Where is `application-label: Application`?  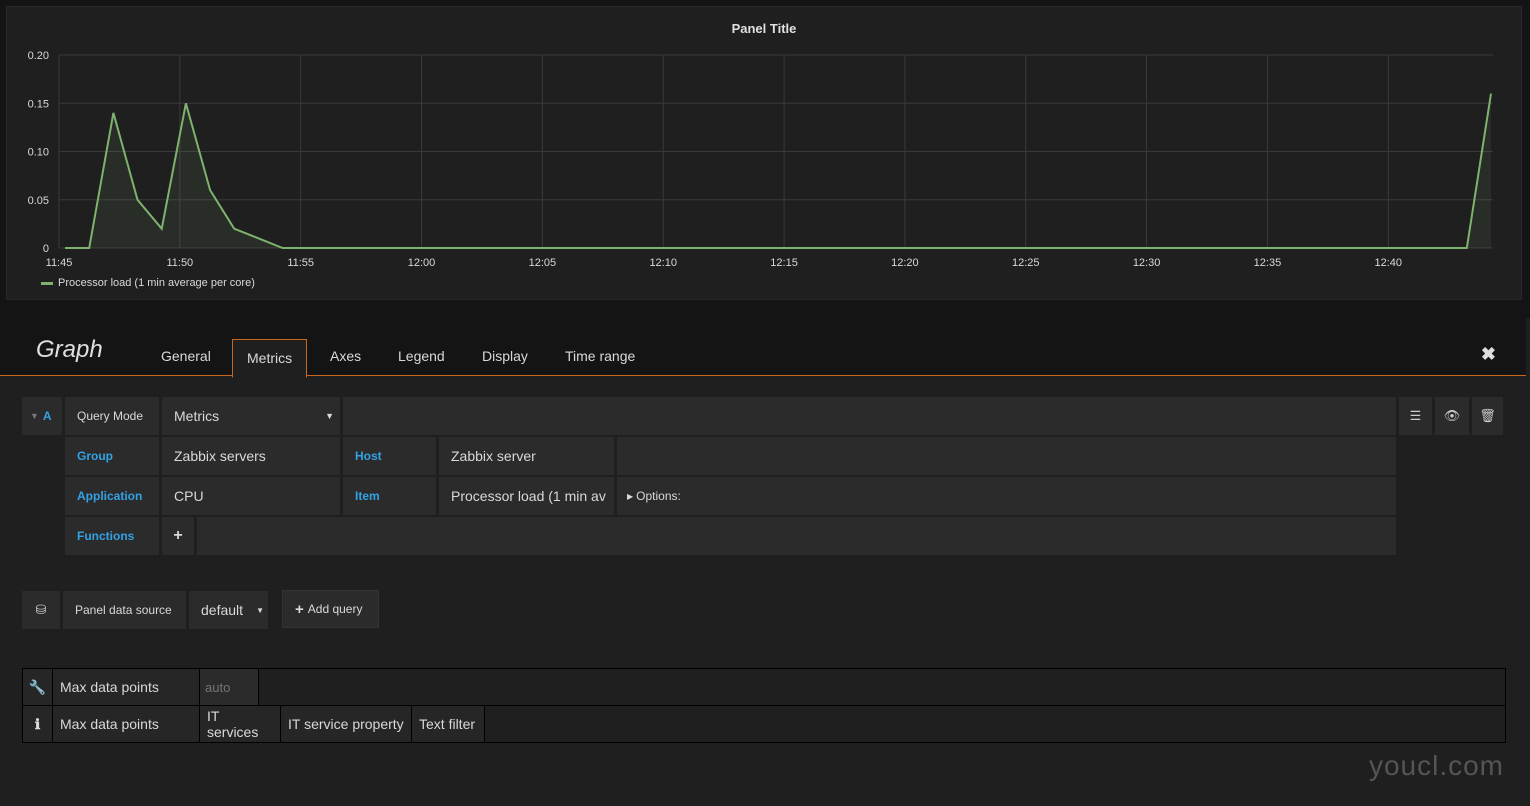
application-label: Application is located at coordinates (112, 496).